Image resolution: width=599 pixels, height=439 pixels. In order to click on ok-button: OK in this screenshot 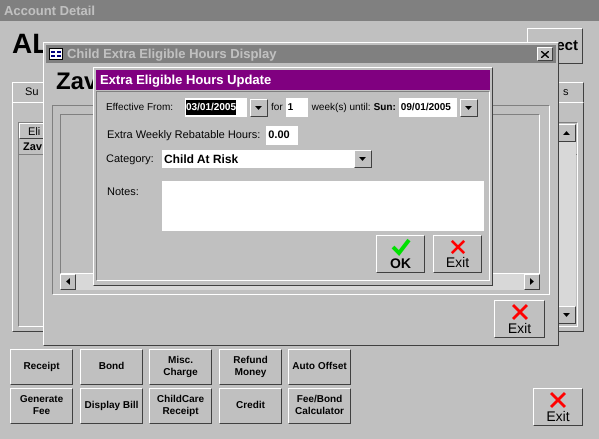, I will do `click(400, 254)`.